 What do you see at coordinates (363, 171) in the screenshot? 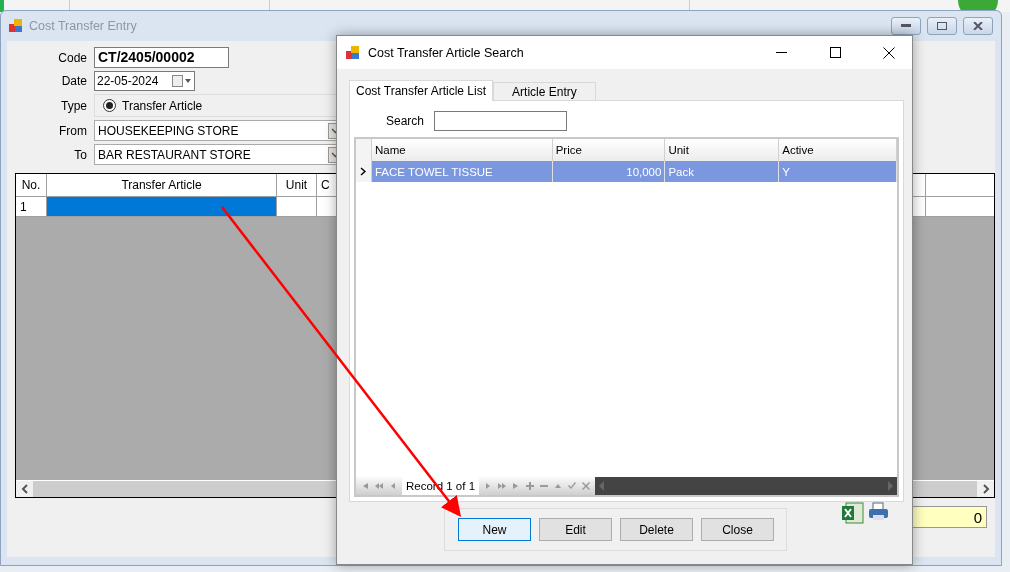
I see `row-pointer-icon` at bounding box center [363, 171].